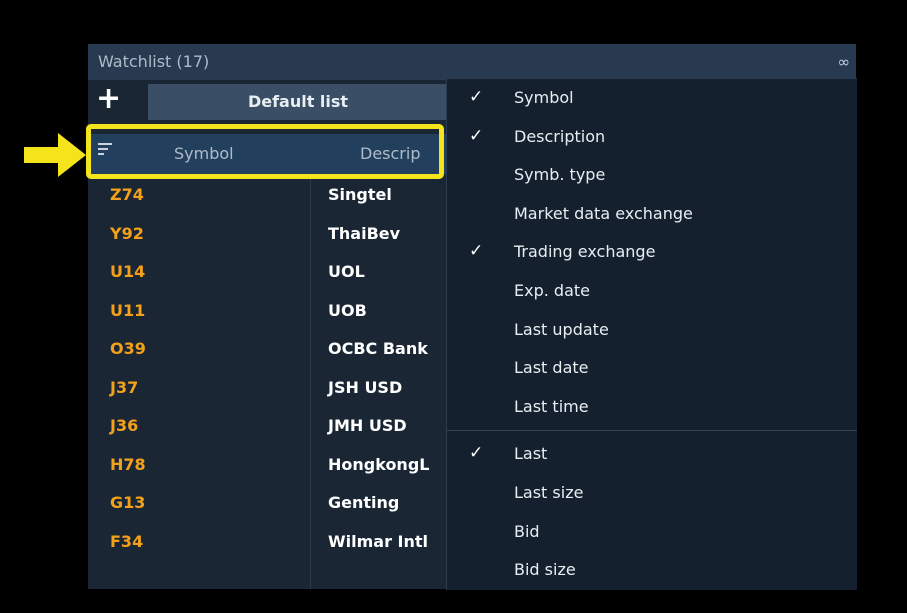 The image size is (907, 613). What do you see at coordinates (551, 368) in the screenshot?
I see `menu-item-label: Last date` at bounding box center [551, 368].